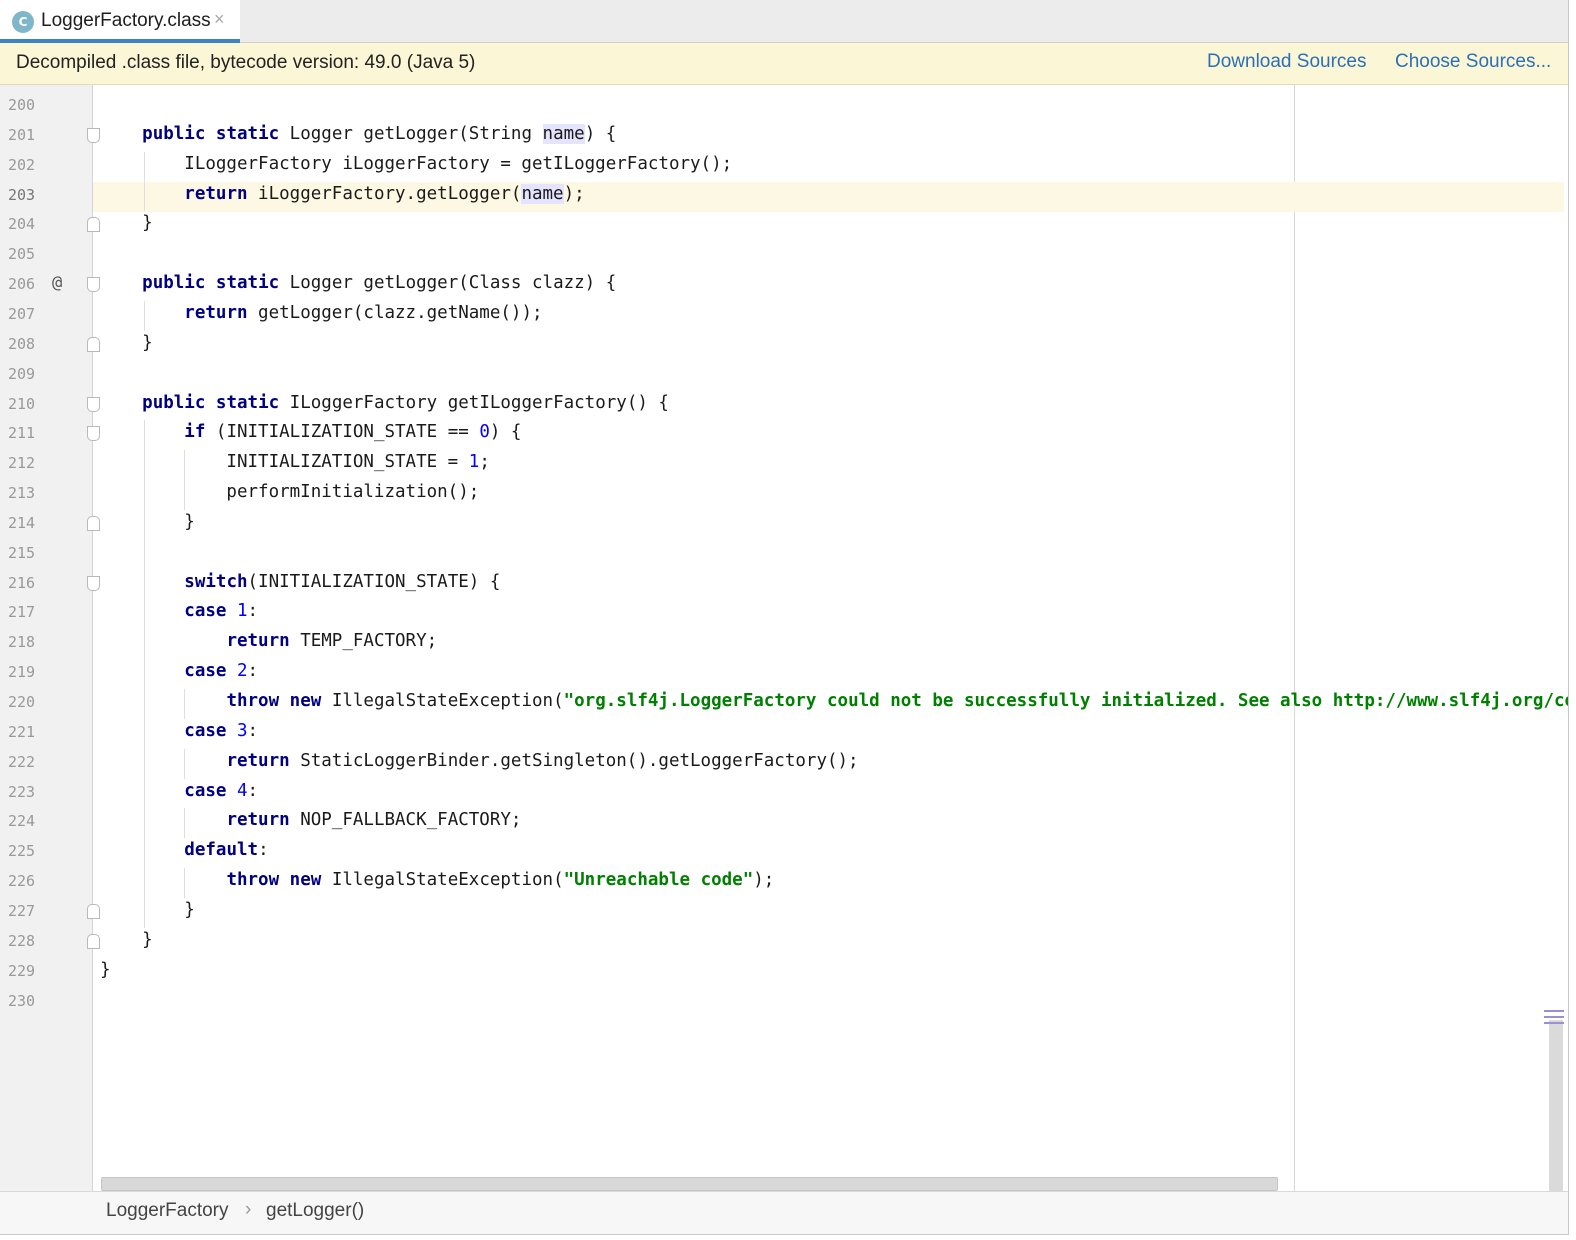  Describe the element at coordinates (179, 671) in the screenshot. I see `code-line: case 2:` at that location.